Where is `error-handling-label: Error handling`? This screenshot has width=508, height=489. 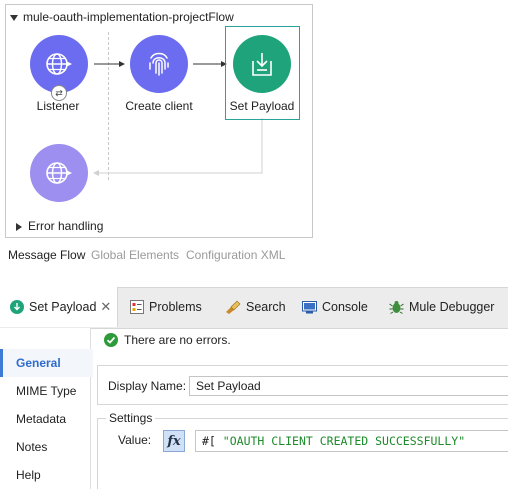
error-handling-label: Error handling is located at coordinates (66, 226).